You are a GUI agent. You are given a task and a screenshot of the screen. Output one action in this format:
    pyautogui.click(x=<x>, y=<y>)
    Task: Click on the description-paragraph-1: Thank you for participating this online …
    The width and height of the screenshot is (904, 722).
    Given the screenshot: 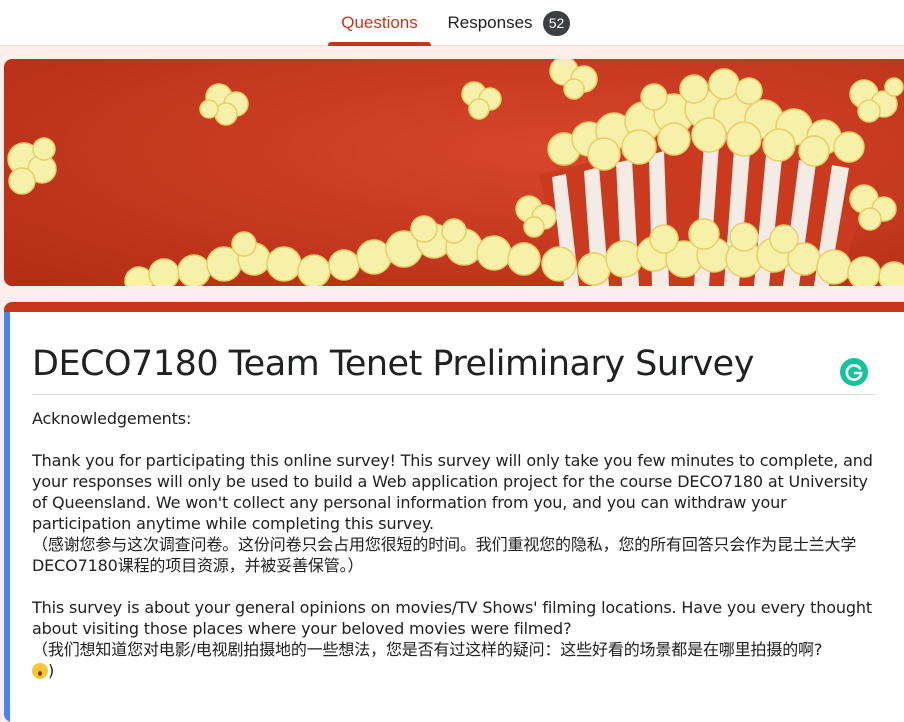 What is the action you would take?
    pyautogui.click(x=452, y=492)
    